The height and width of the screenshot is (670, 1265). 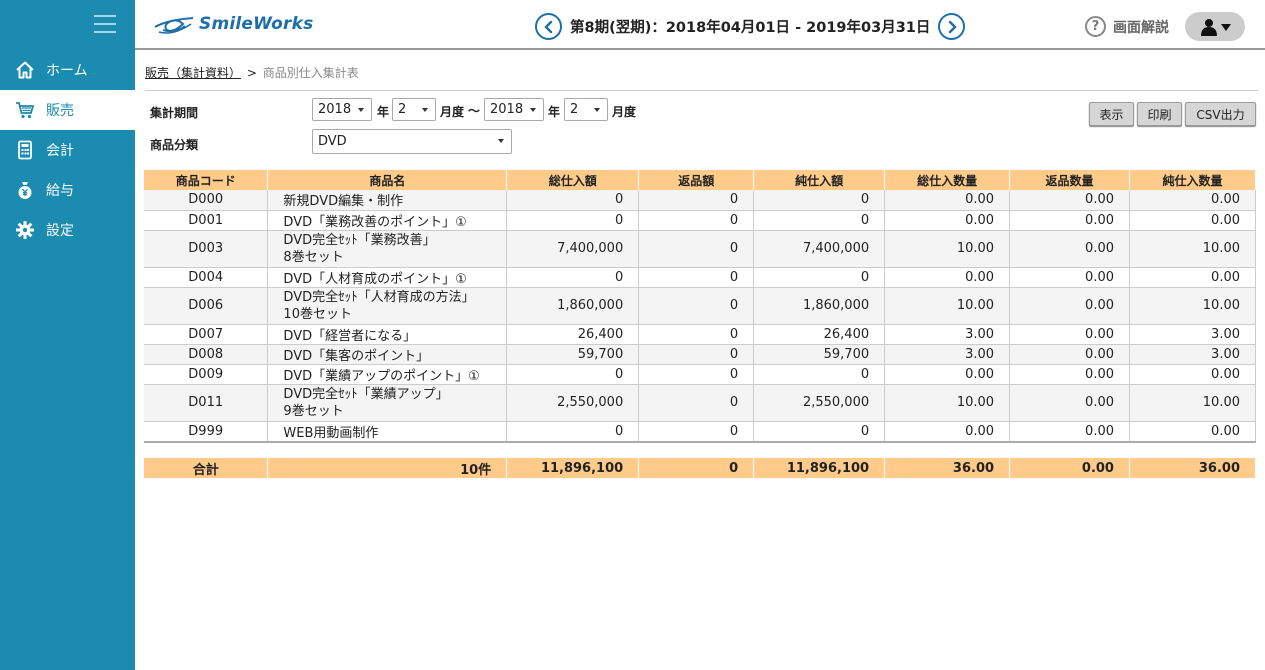 What do you see at coordinates (193, 73) in the screenshot?
I see `breadcrumb-parent-link: 販売（集計資料）` at bounding box center [193, 73].